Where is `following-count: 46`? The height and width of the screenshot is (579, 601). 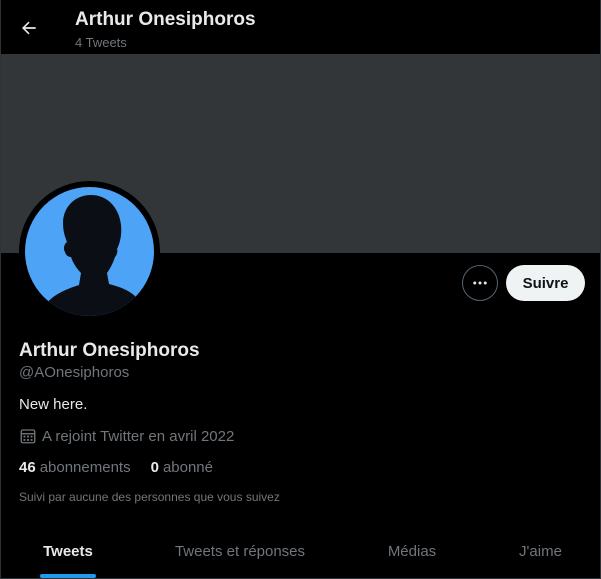
following-count: 46 is located at coordinates (27, 467).